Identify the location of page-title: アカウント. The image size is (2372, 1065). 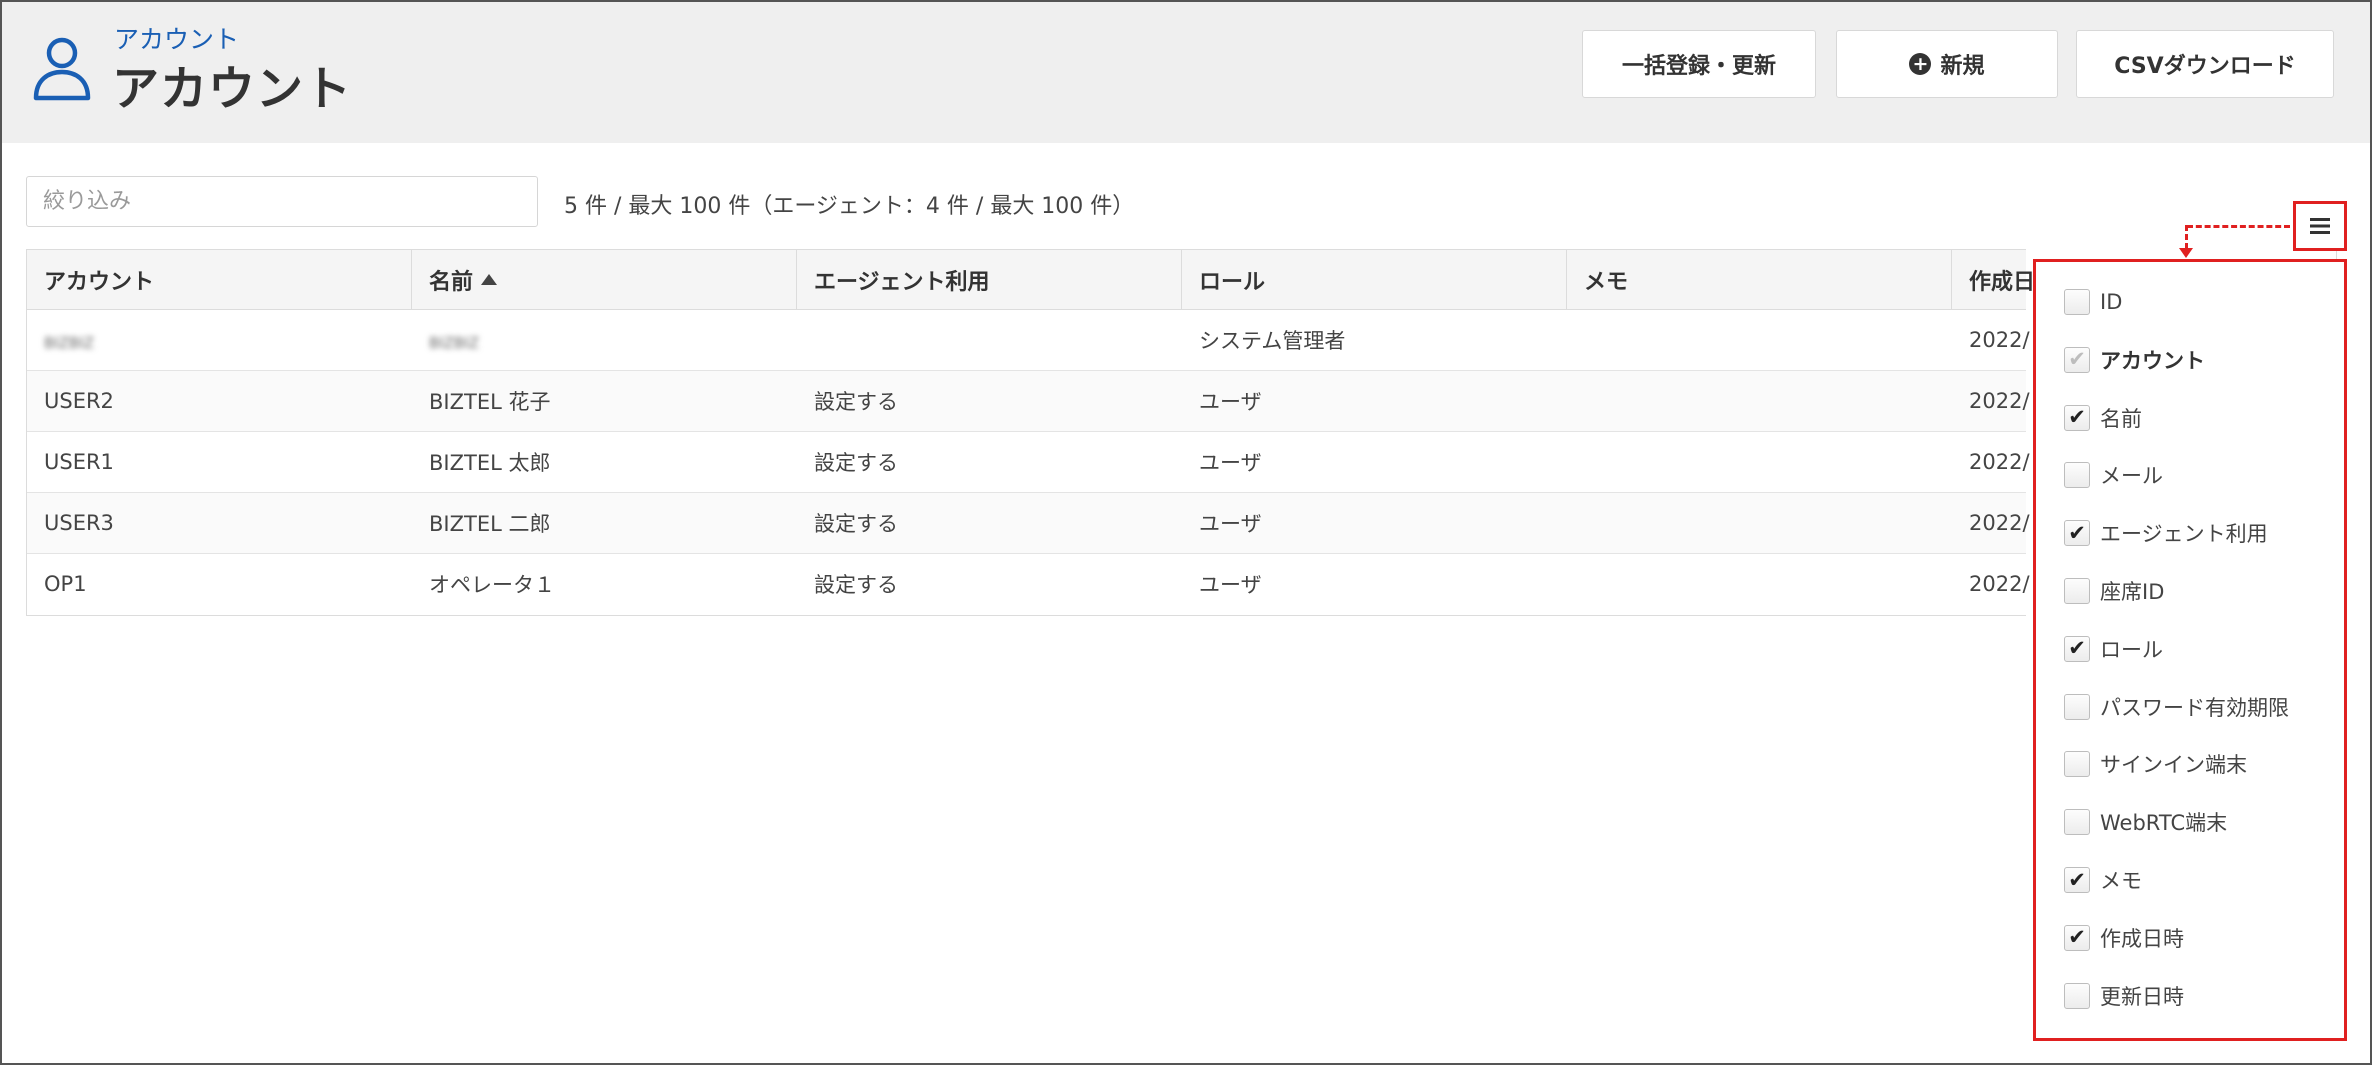
(232, 89).